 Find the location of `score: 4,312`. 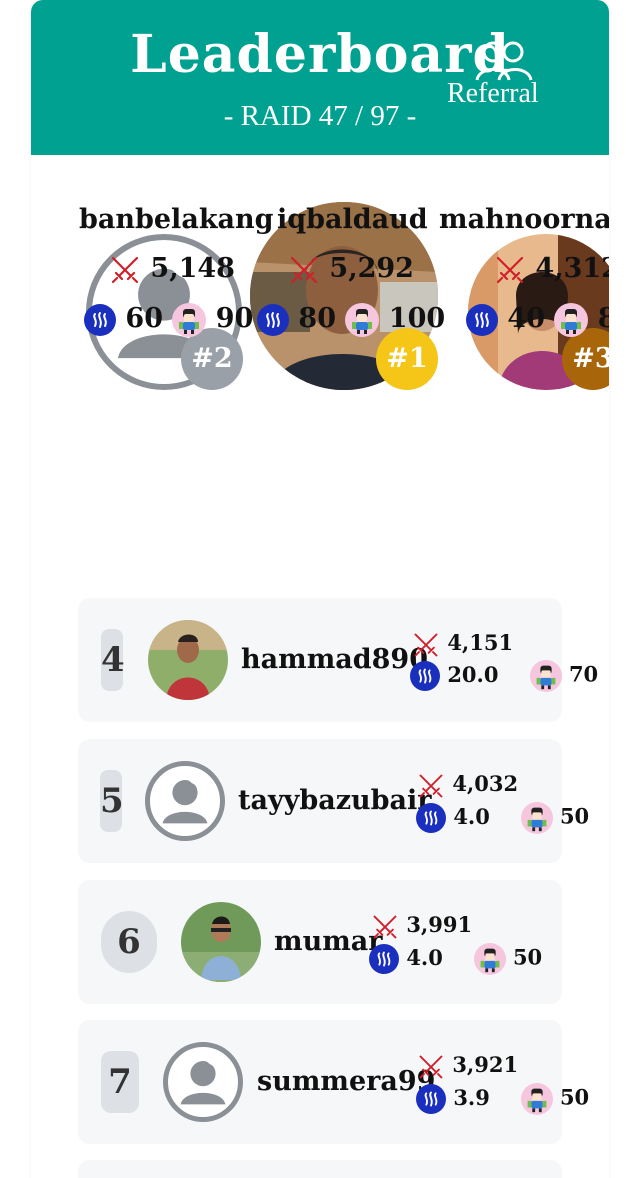

score: 4,312 is located at coordinates (551, 269).